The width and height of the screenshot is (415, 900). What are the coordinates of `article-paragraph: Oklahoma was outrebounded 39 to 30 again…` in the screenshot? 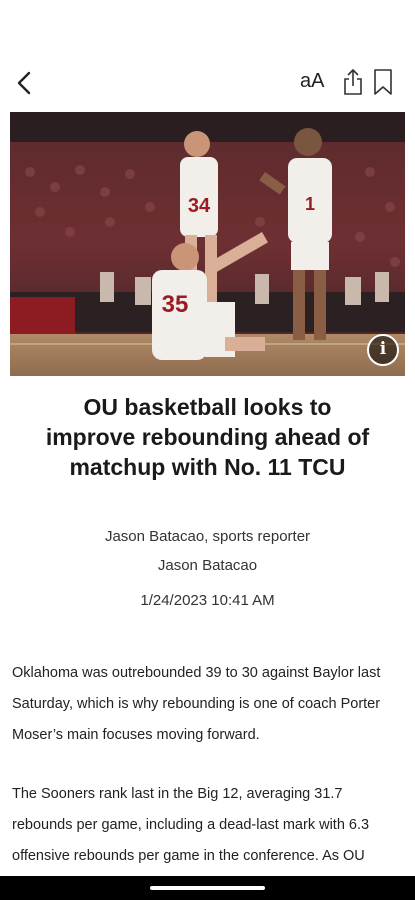 It's located at (196, 704).